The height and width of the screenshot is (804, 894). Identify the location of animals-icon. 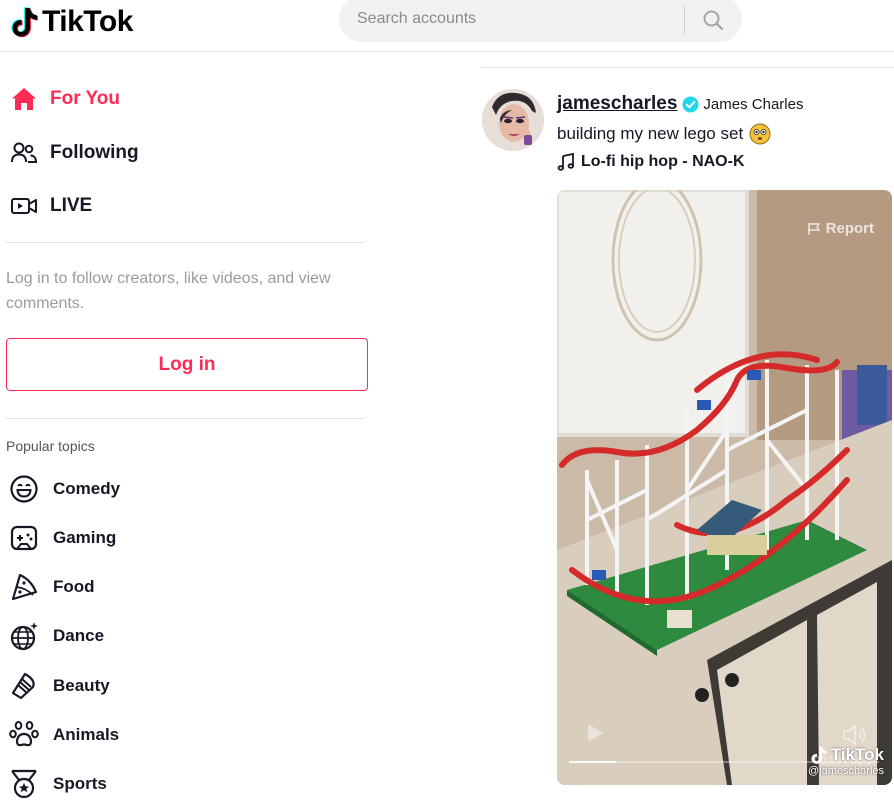
(24, 735).